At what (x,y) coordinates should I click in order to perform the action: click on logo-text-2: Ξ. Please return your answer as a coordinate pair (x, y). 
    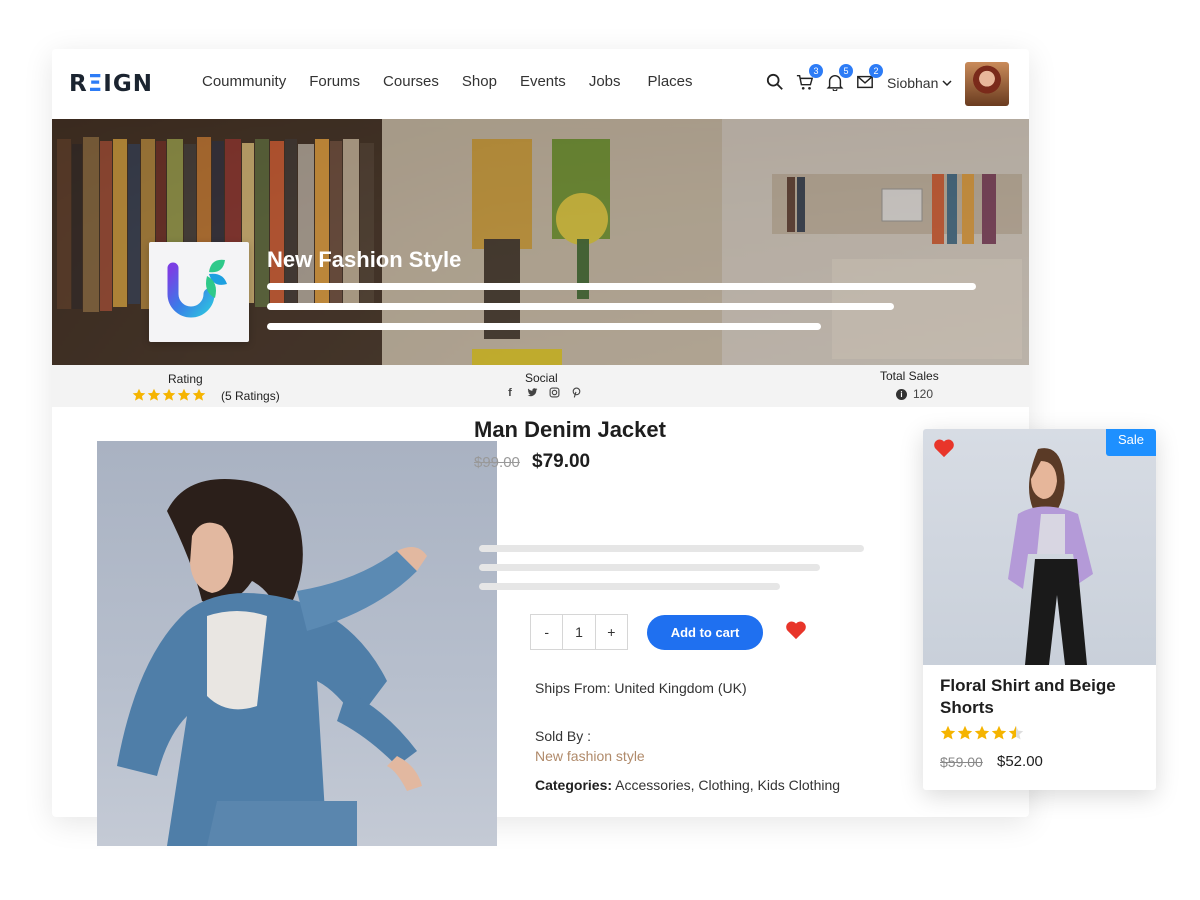
    Looking at the image, I should click on (95, 84).